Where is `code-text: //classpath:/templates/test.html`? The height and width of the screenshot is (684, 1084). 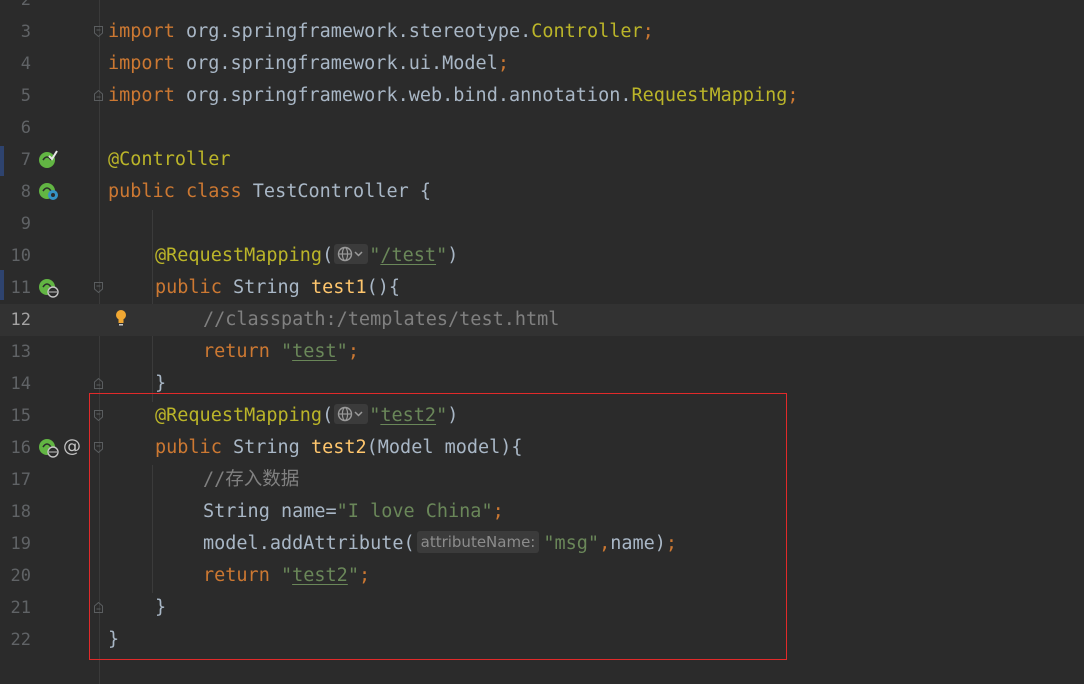
code-text: //classpath:/templates/test.html is located at coordinates (381, 319).